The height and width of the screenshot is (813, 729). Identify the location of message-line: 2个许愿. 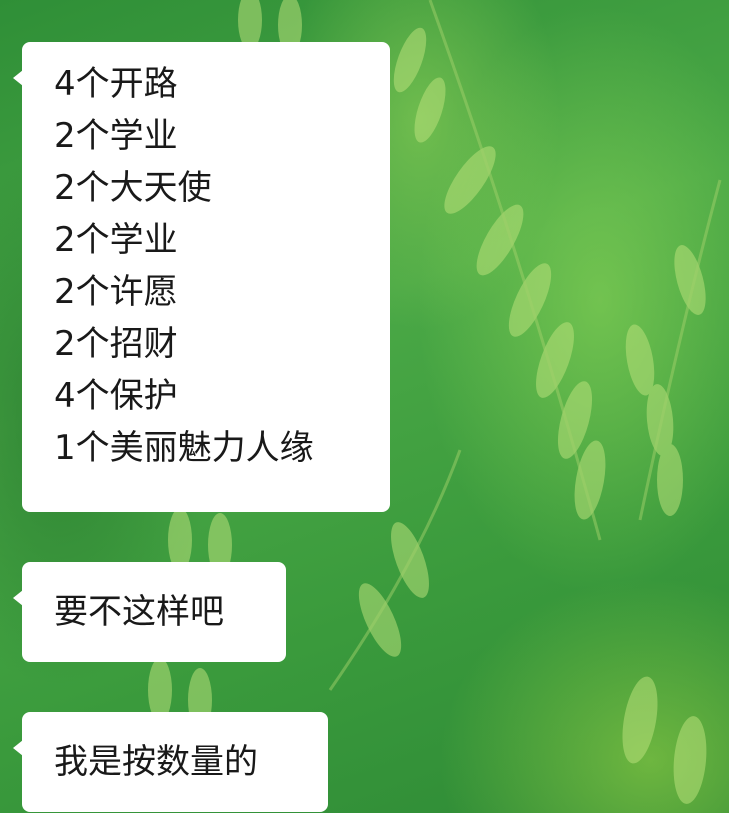
(116, 292).